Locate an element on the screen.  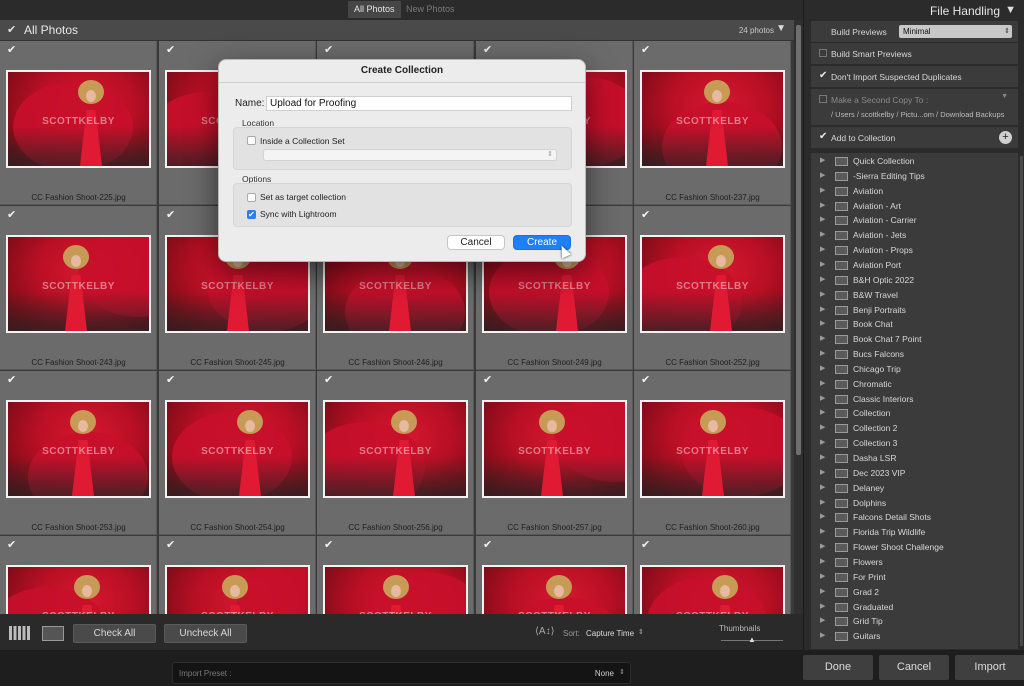
collection-item: ▶ Aviation - Props is located at coordinates (914, 250).